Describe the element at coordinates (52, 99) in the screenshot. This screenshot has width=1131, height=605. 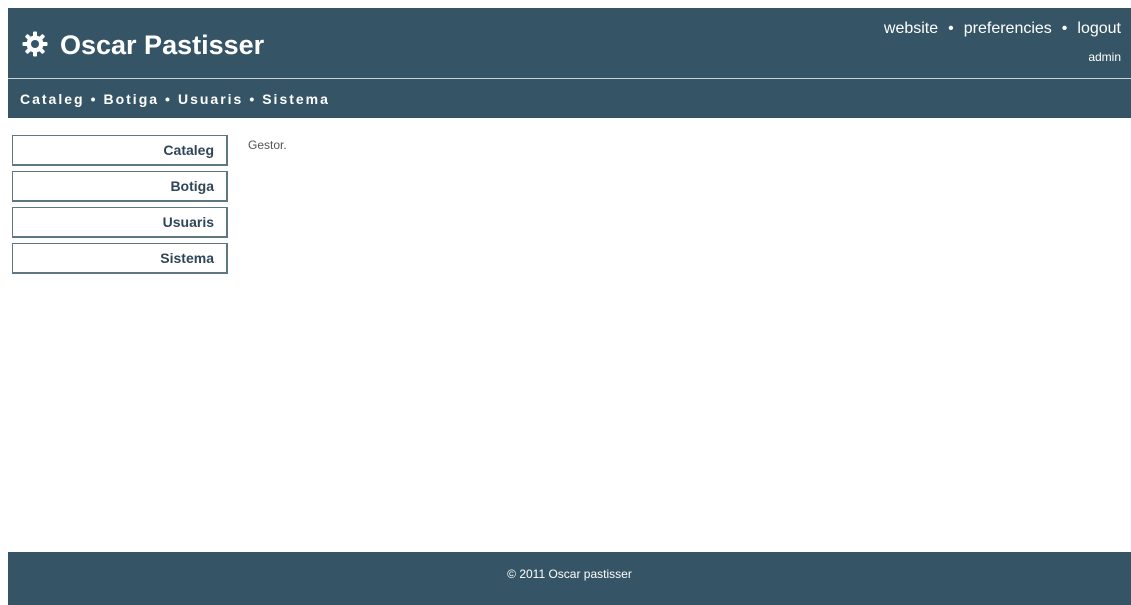
I see `nav-item-cataleg: Cataleg` at that location.